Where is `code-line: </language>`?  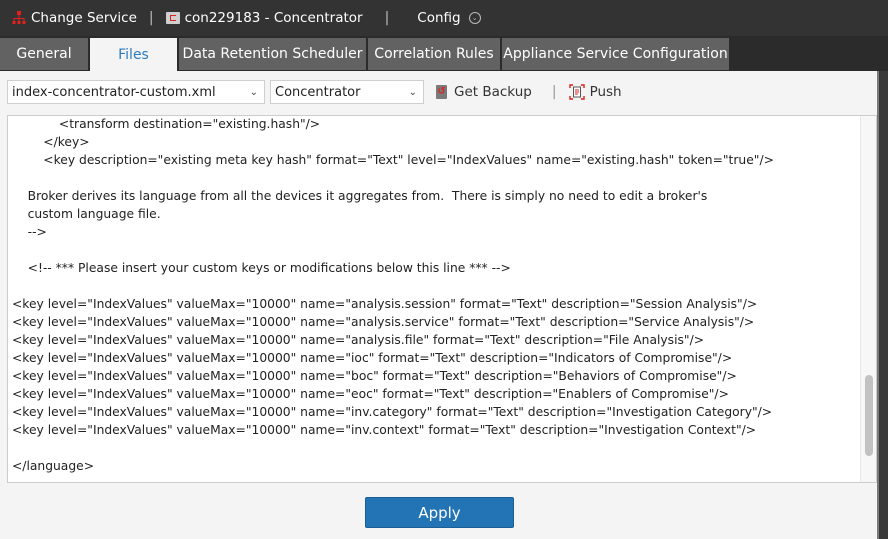
code-line: </language> is located at coordinates (53, 466).